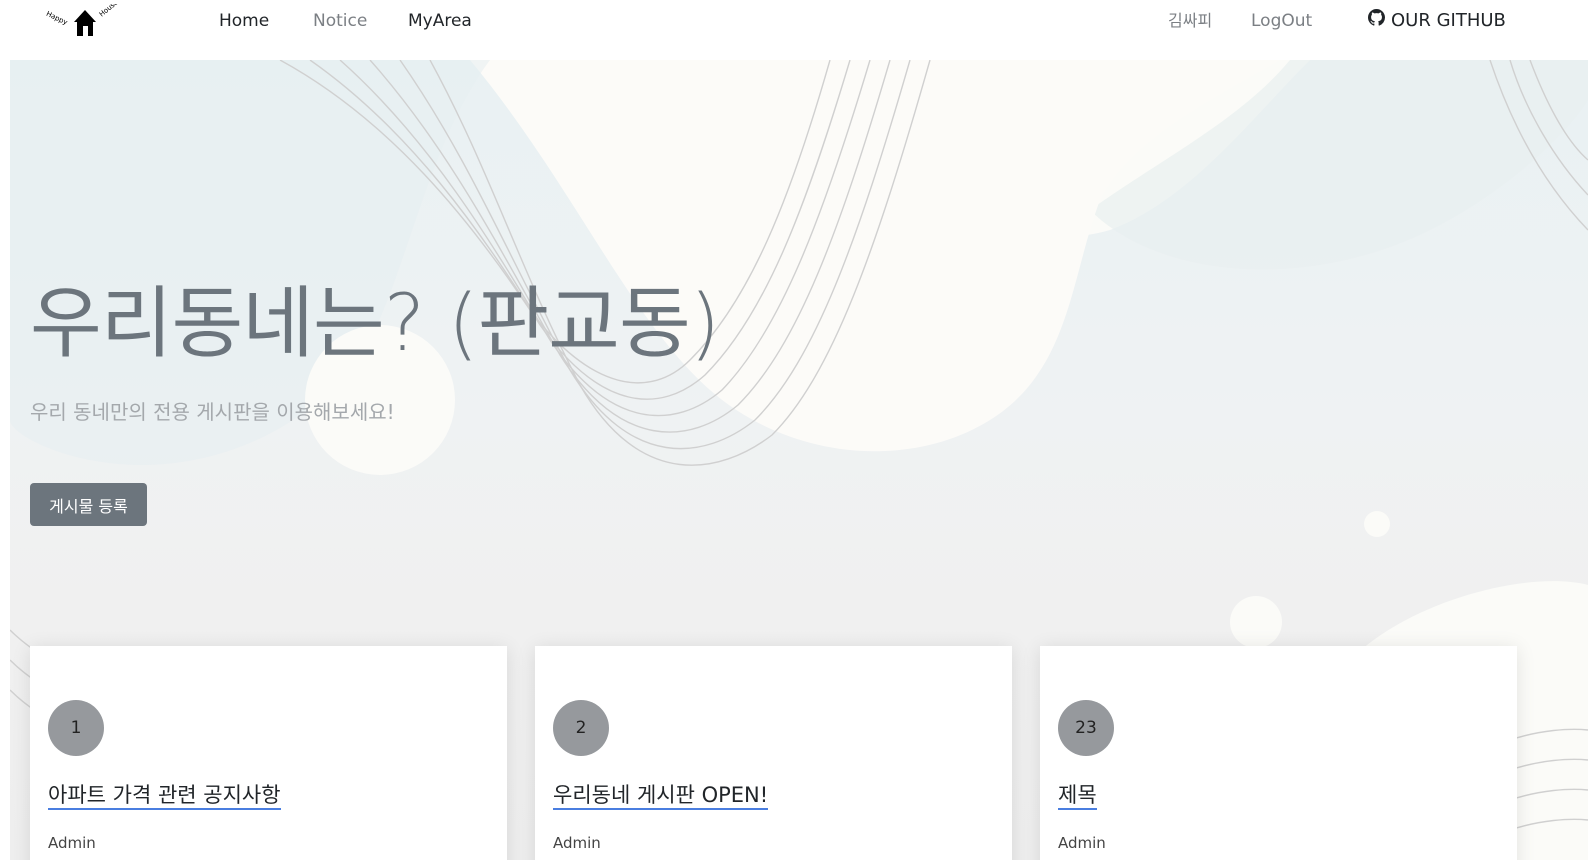 Image resolution: width=1588 pixels, height=860 pixels. Describe the element at coordinates (1086, 728) in the screenshot. I see `post-number-badge: 23` at that location.